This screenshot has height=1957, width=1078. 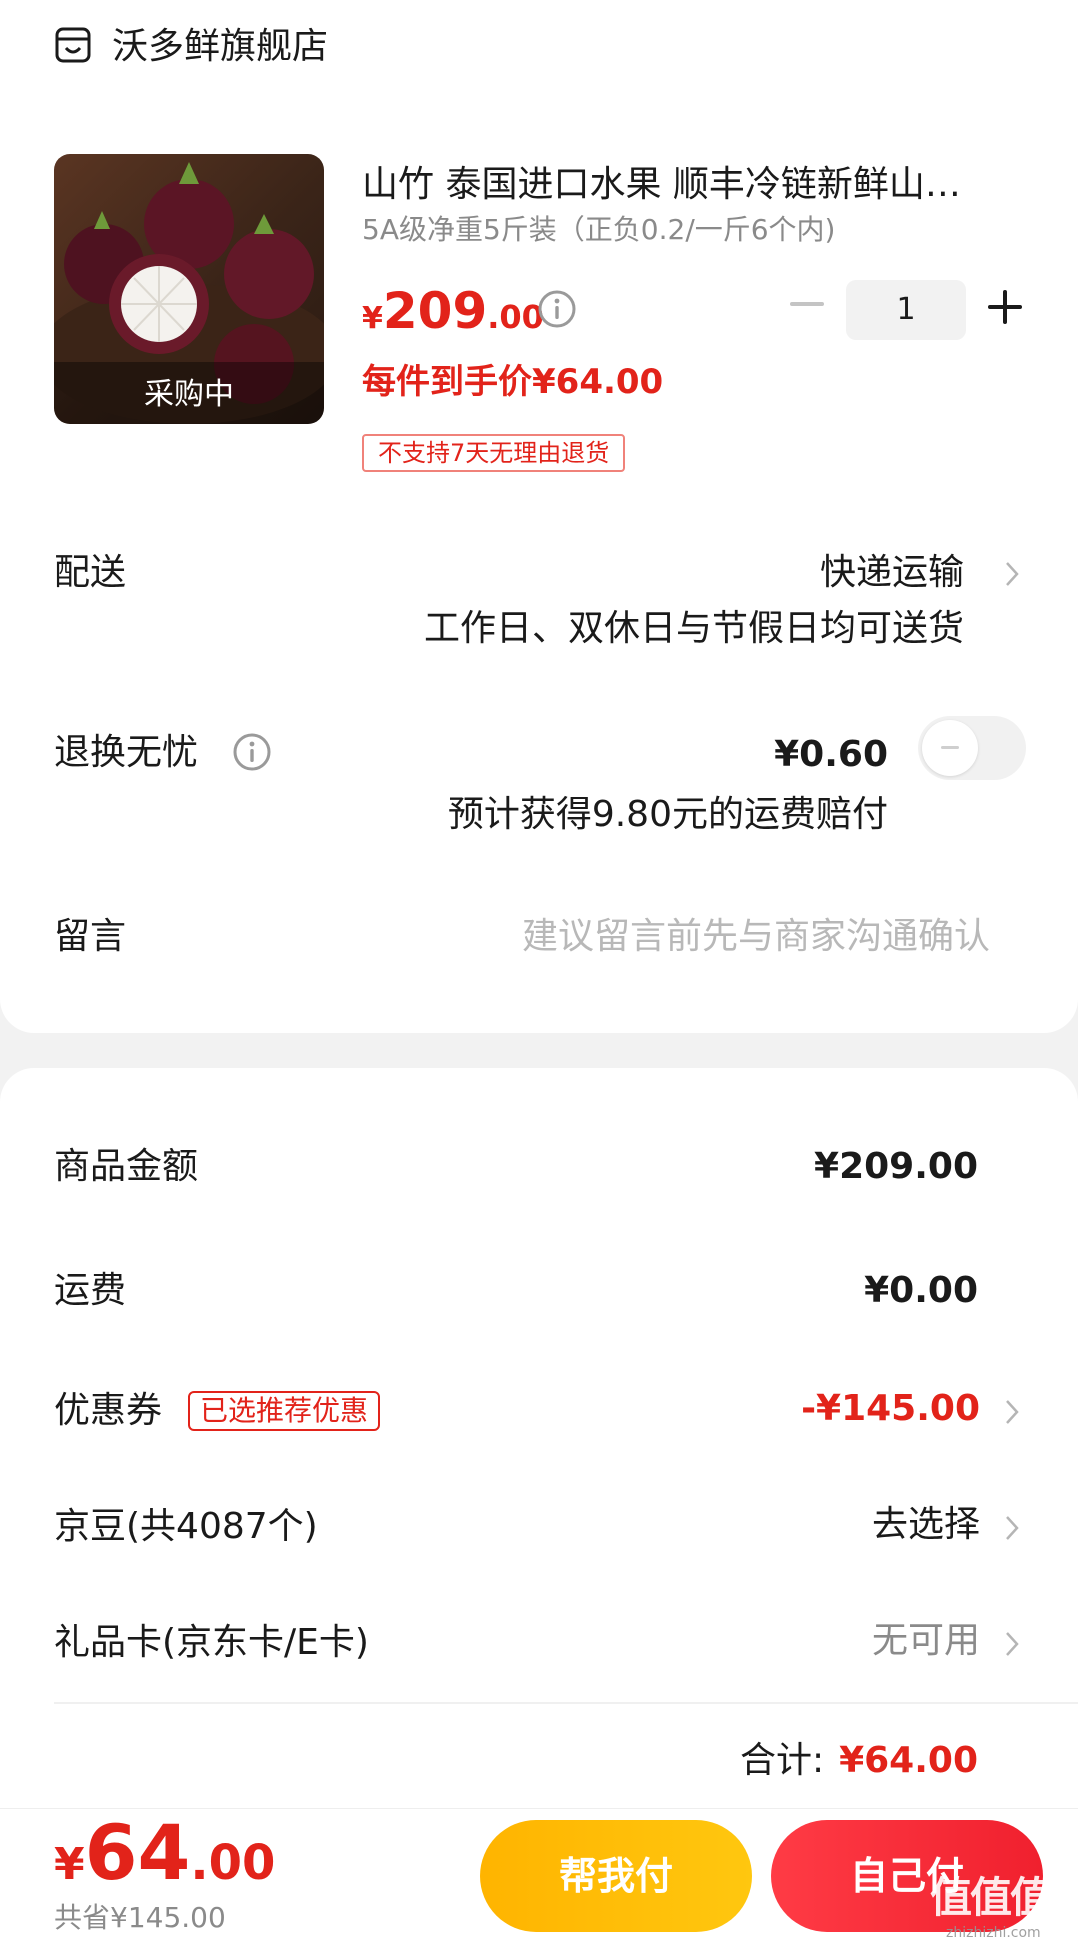 What do you see at coordinates (756, 937) in the screenshot?
I see `message-input: 建议留言前先与商家沟通确认` at bounding box center [756, 937].